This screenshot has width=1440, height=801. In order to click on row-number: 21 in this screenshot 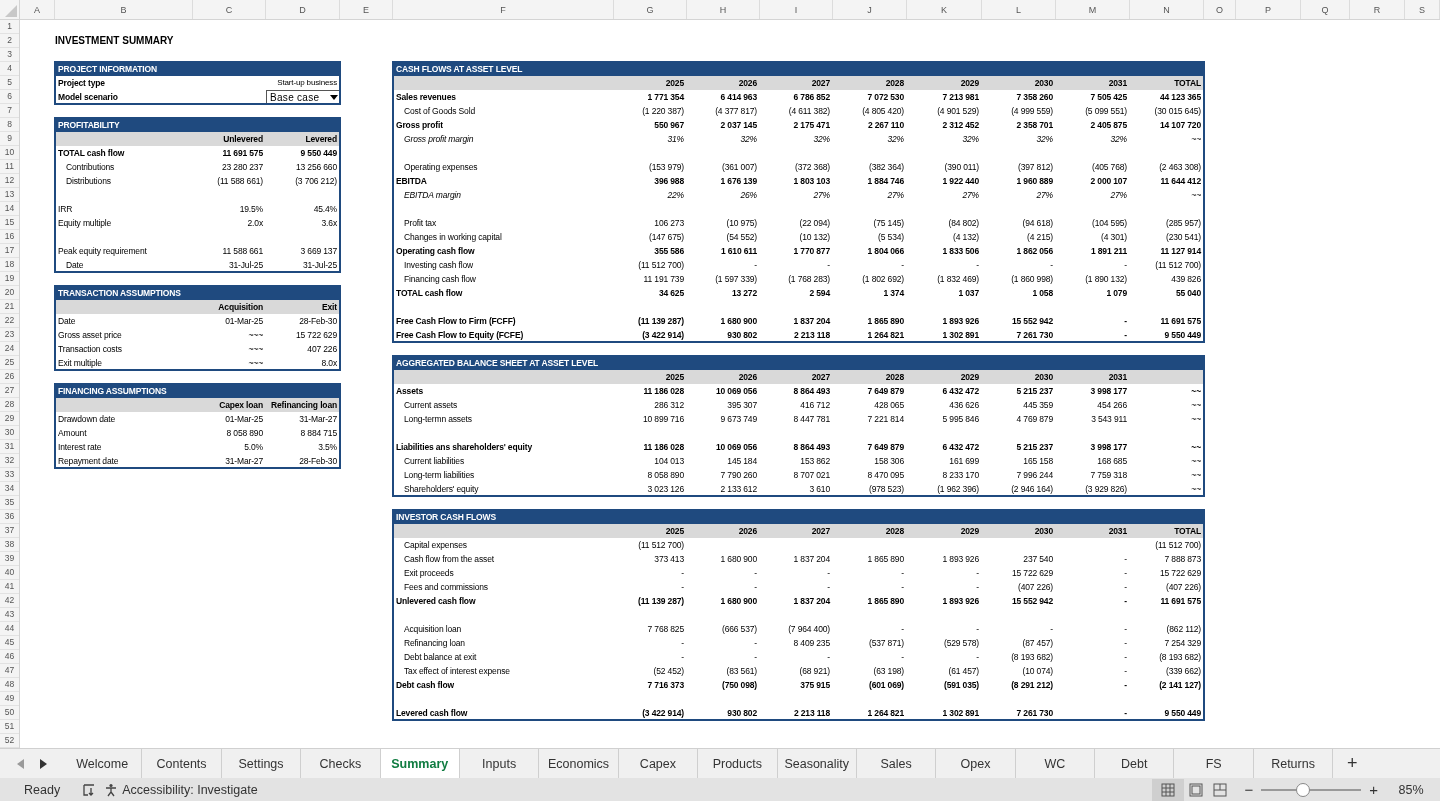, I will do `click(9, 307)`.